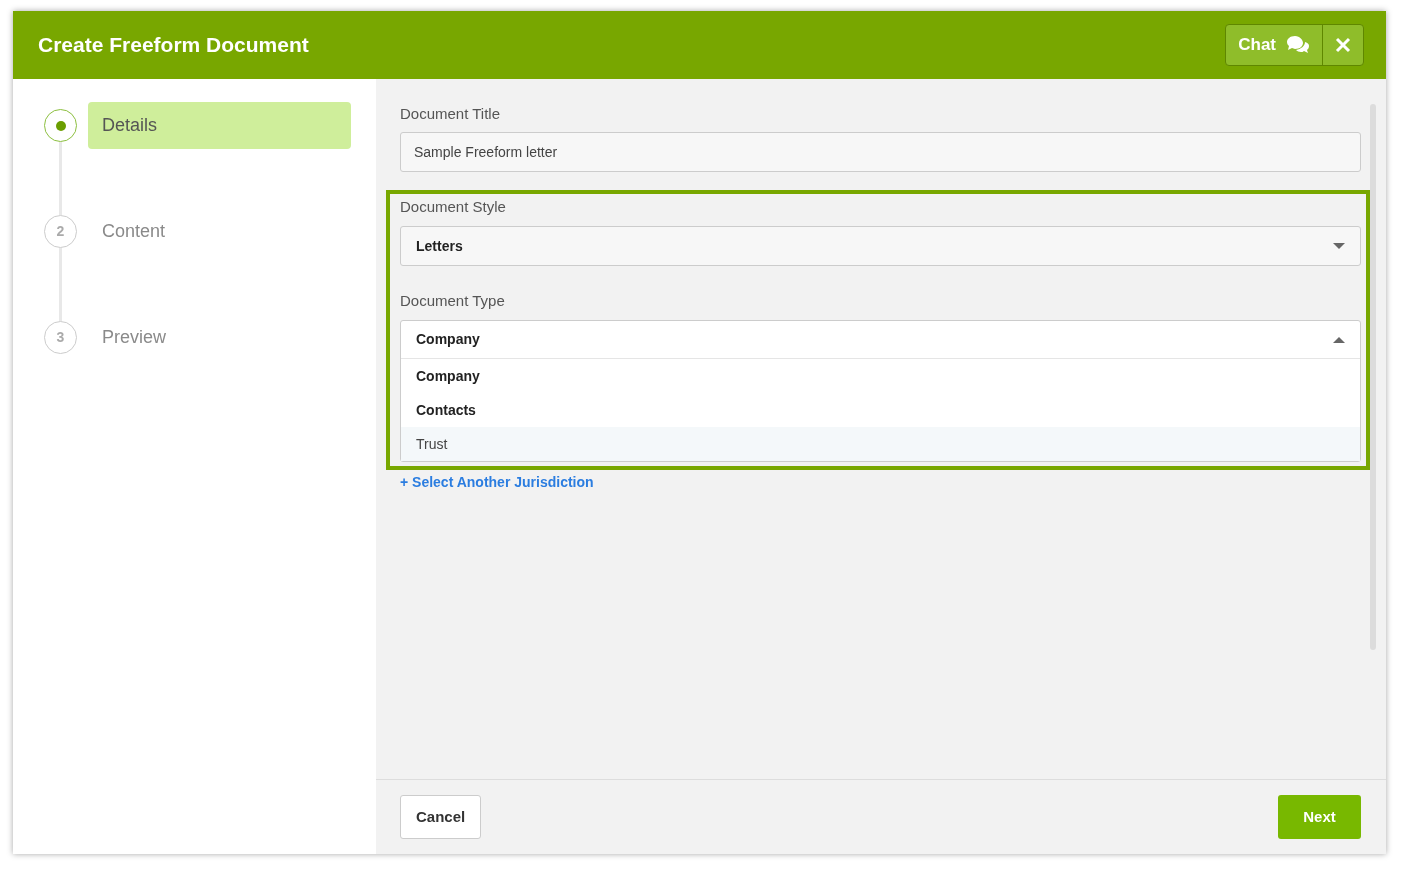 This screenshot has height=873, width=1404. I want to click on chat-bubbles-icon, so click(1298, 45).